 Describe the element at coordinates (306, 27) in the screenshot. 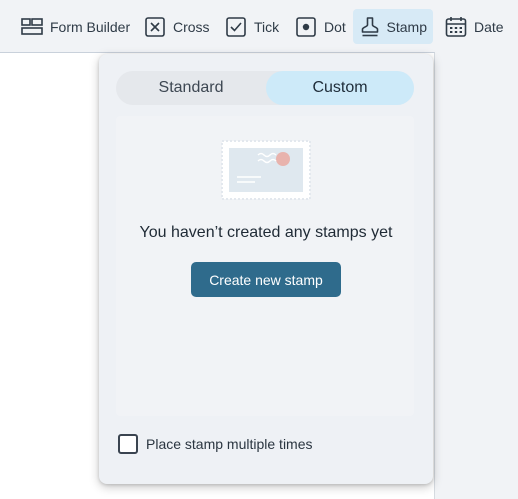

I see `dot-box-icon` at that location.